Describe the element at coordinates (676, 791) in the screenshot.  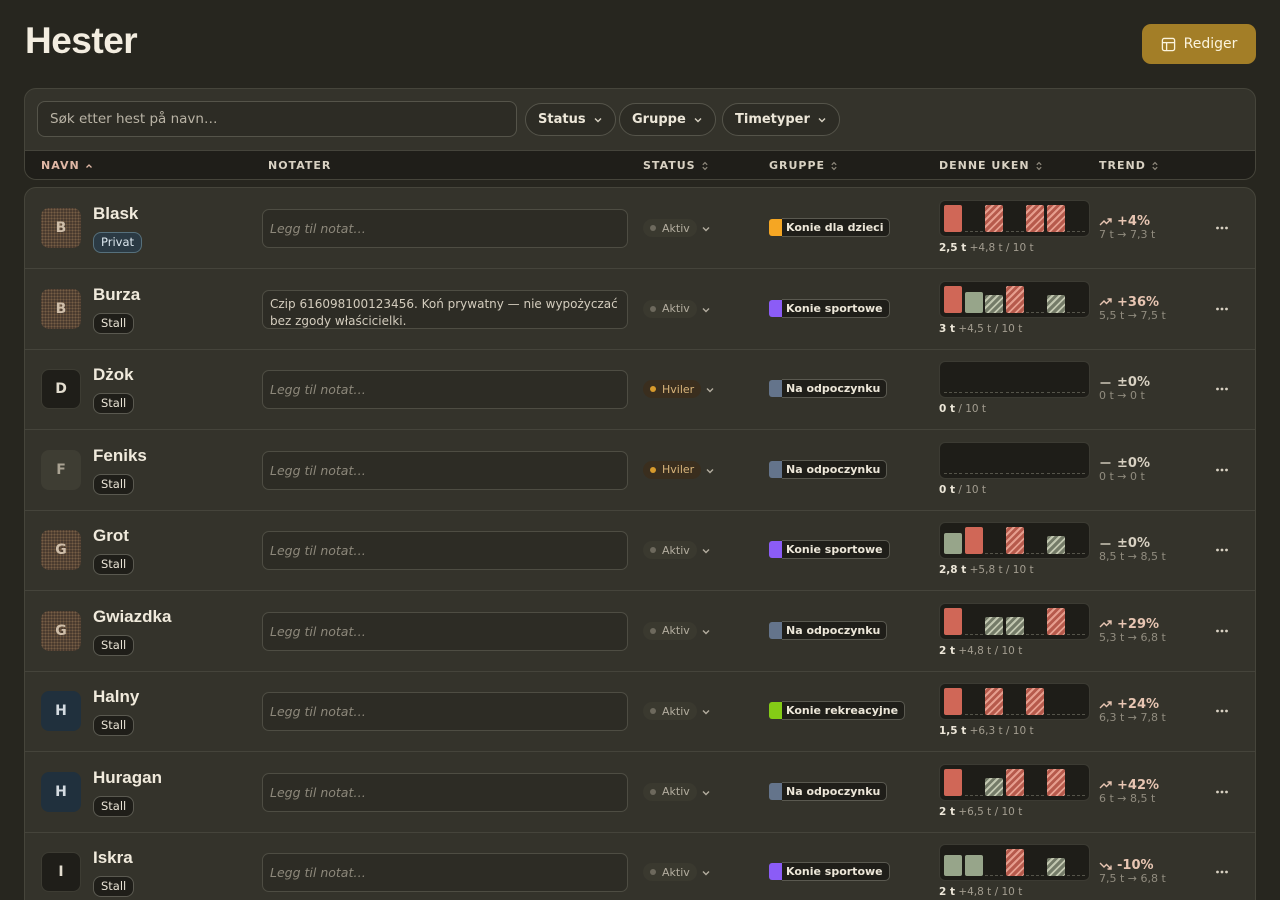
I see `status-label: Aktiv` at that location.